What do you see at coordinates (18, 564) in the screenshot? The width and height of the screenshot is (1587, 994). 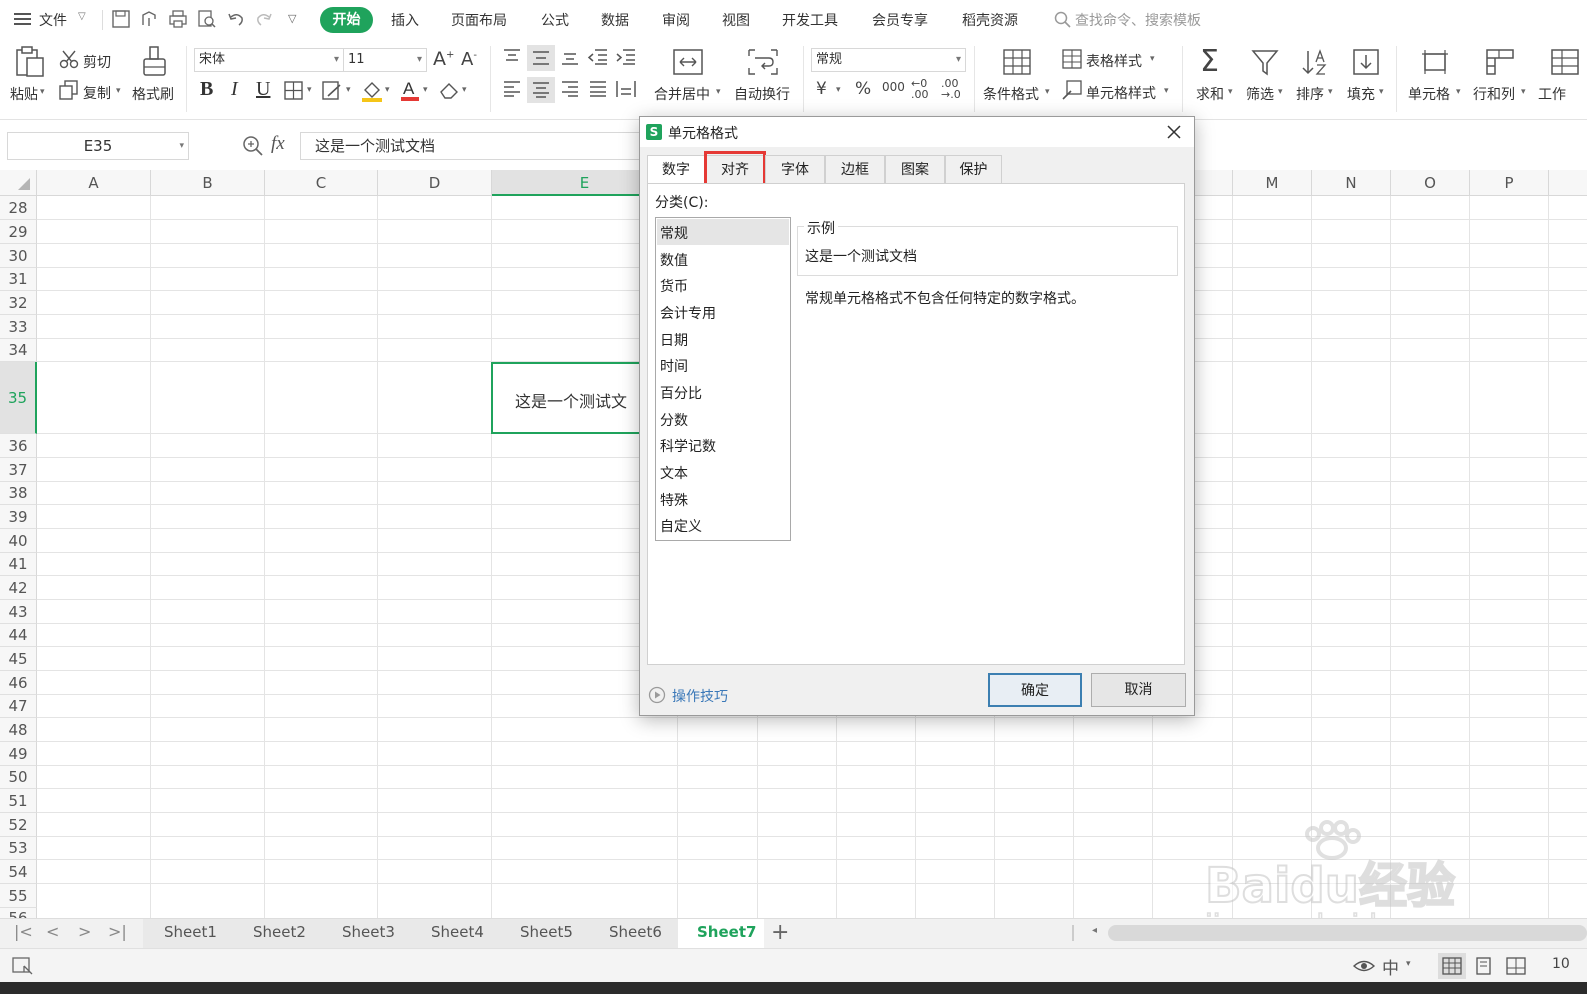 I see `row-header: 41` at bounding box center [18, 564].